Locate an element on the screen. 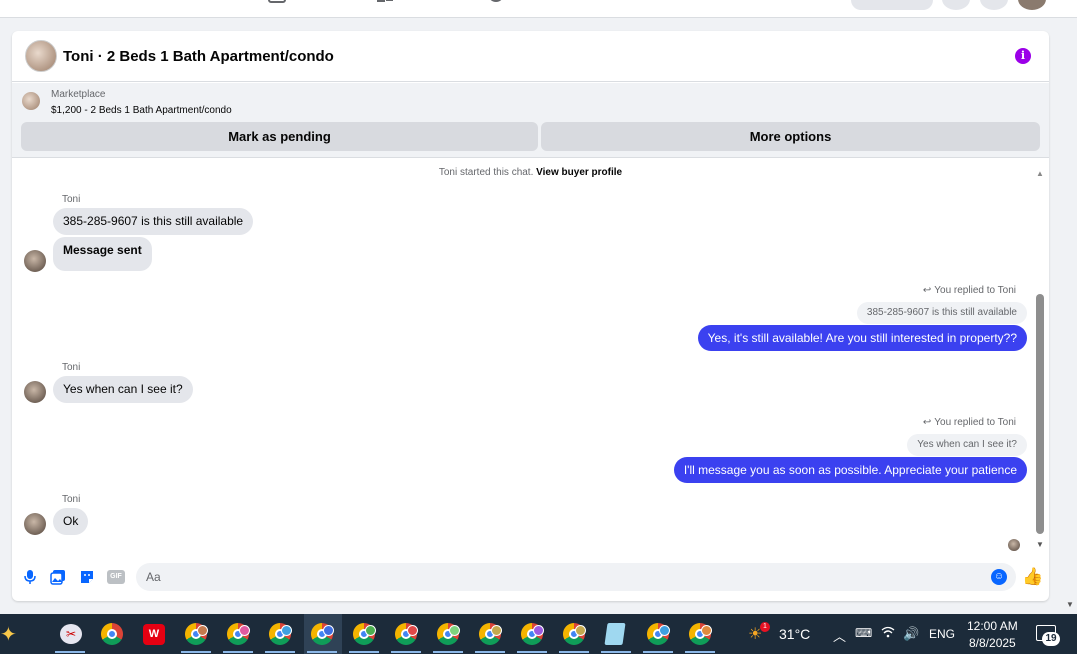 Image resolution: width=1077 pixels, height=654 pixels. info-icon: i is located at coordinates (1023, 56).